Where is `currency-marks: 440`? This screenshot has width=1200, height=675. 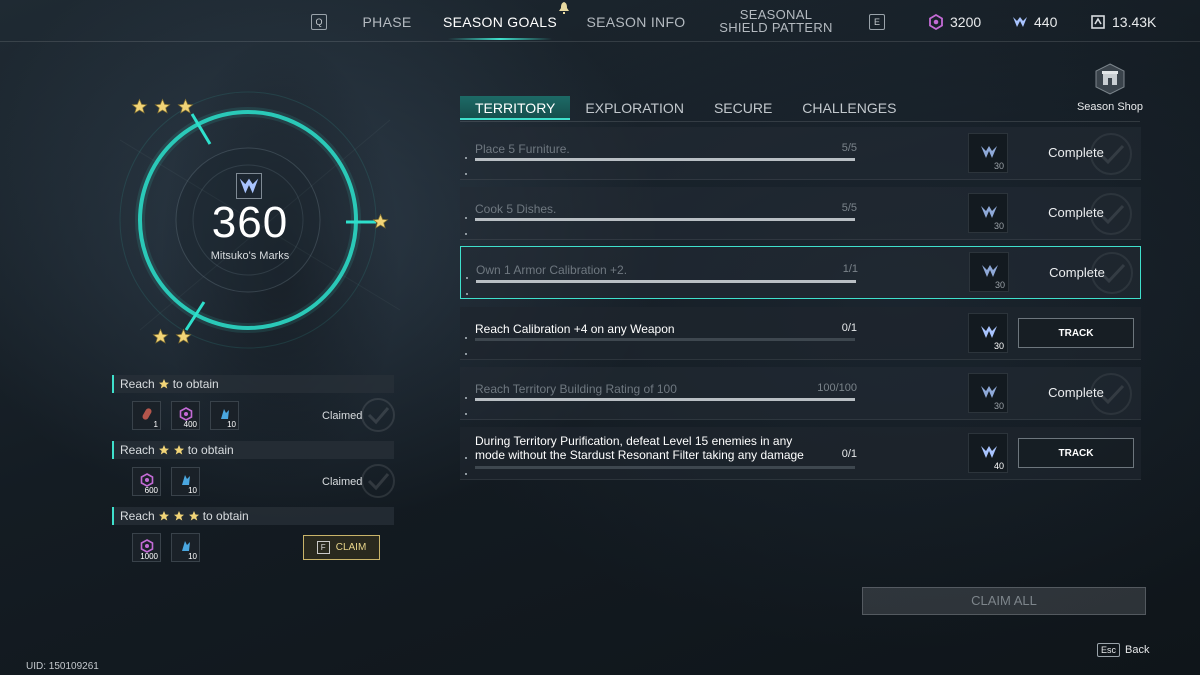
currency-marks: 440 is located at coordinates (1034, 22).